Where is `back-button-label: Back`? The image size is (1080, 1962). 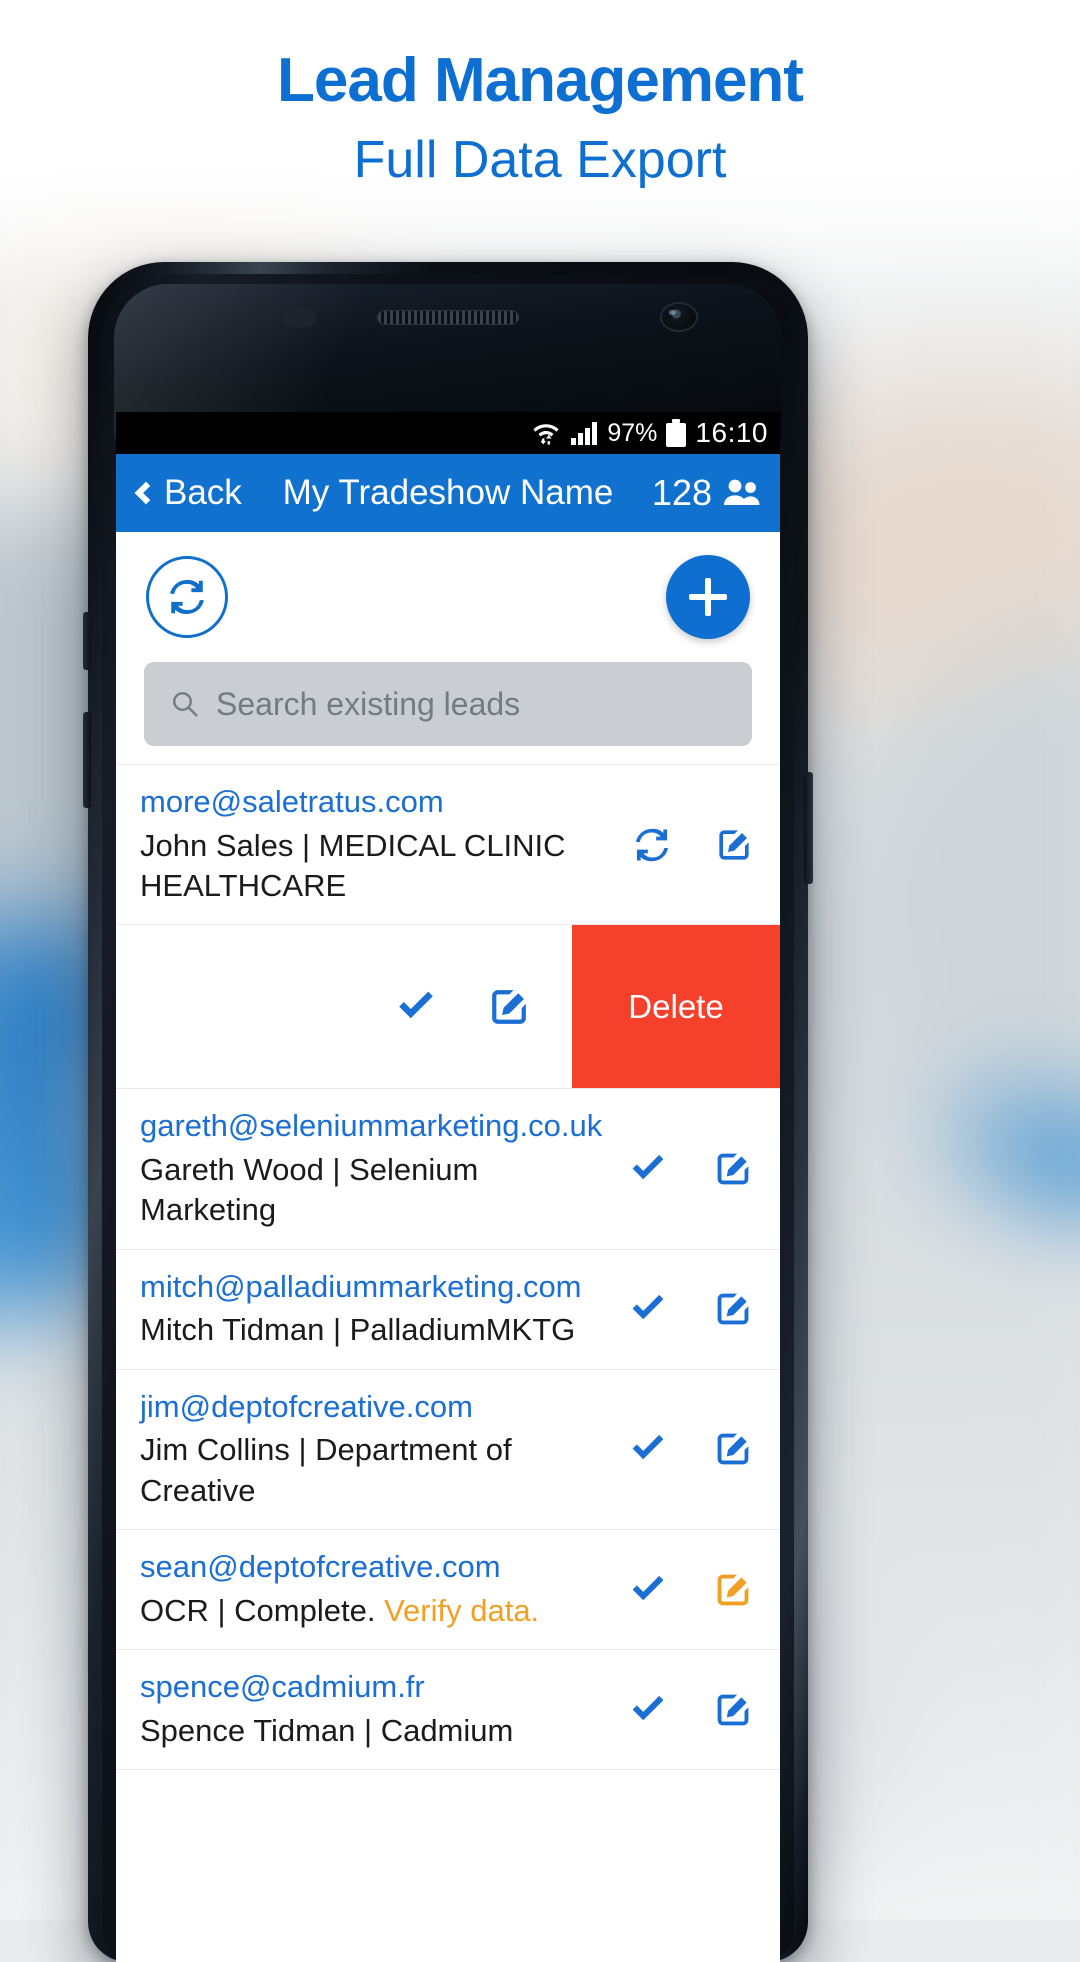
back-button-label: Back is located at coordinates (203, 492).